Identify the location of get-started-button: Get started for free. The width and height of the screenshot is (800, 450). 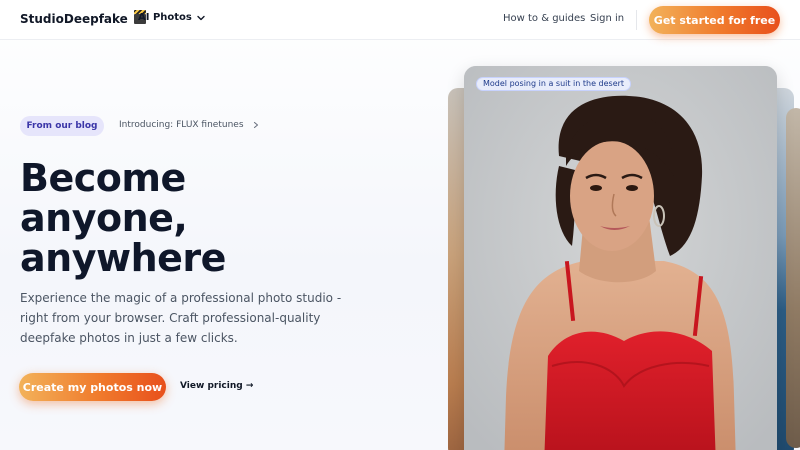
(714, 20).